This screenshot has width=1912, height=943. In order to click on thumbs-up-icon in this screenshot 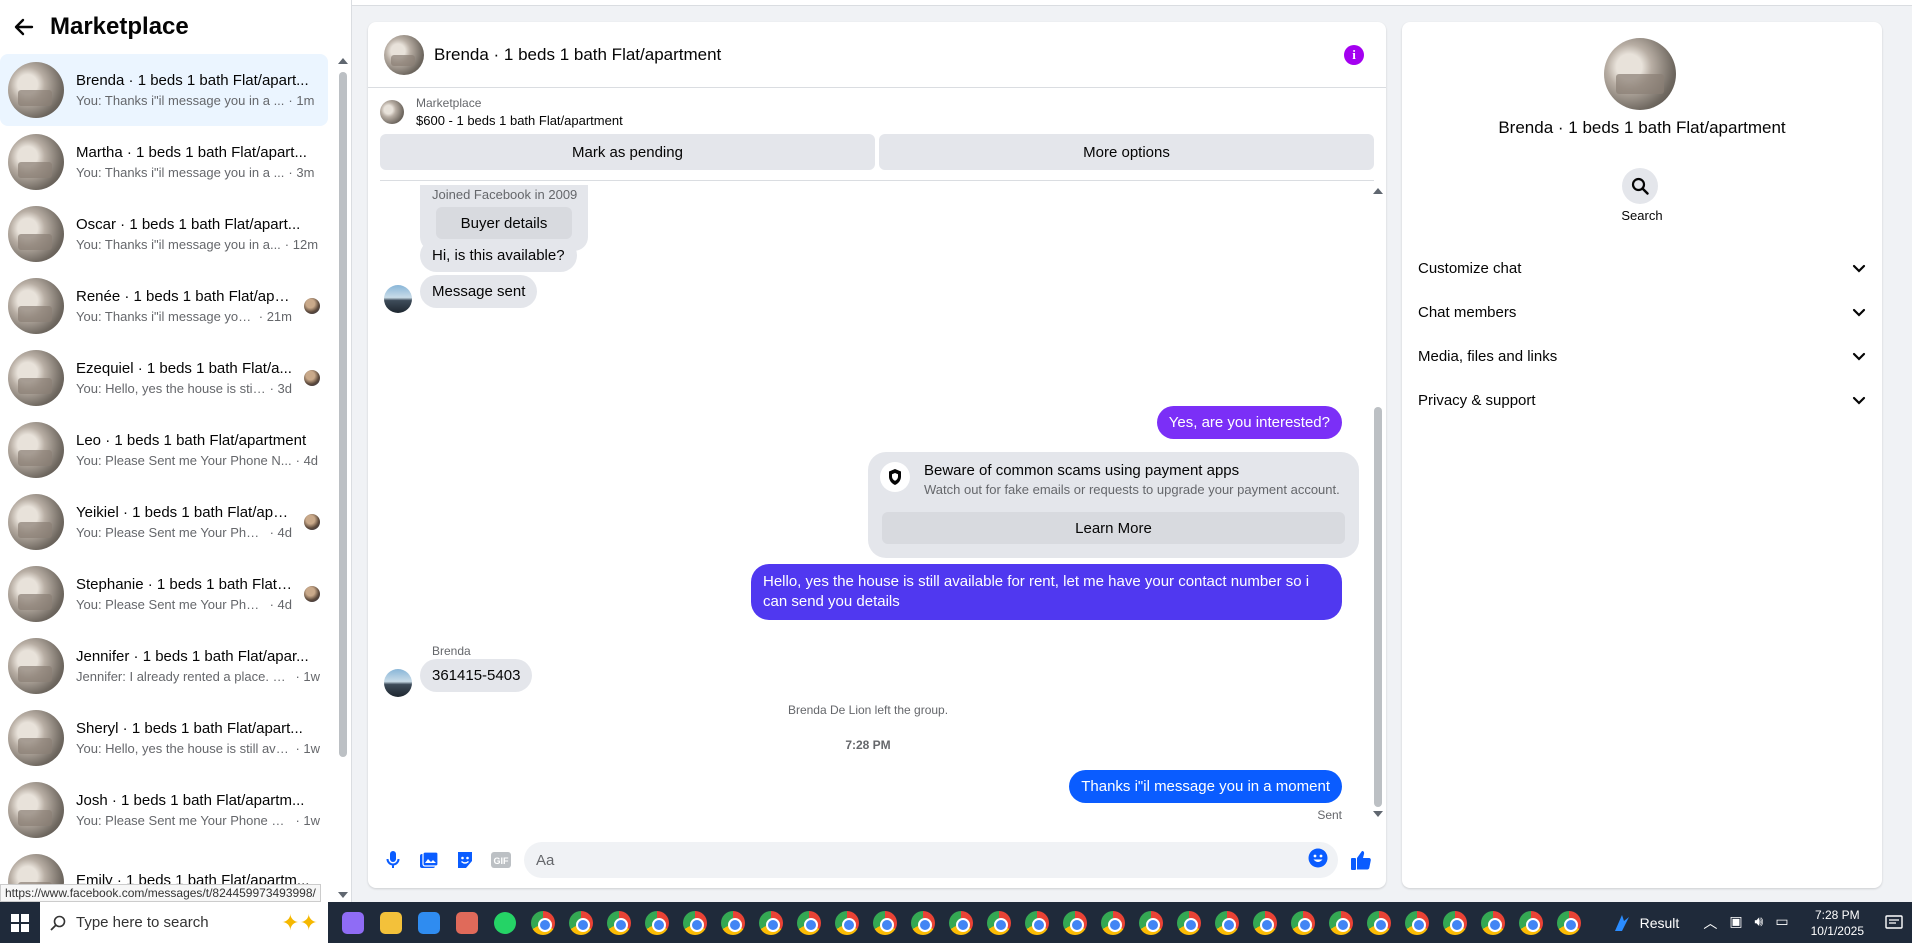, I will do `click(1361, 860)`.